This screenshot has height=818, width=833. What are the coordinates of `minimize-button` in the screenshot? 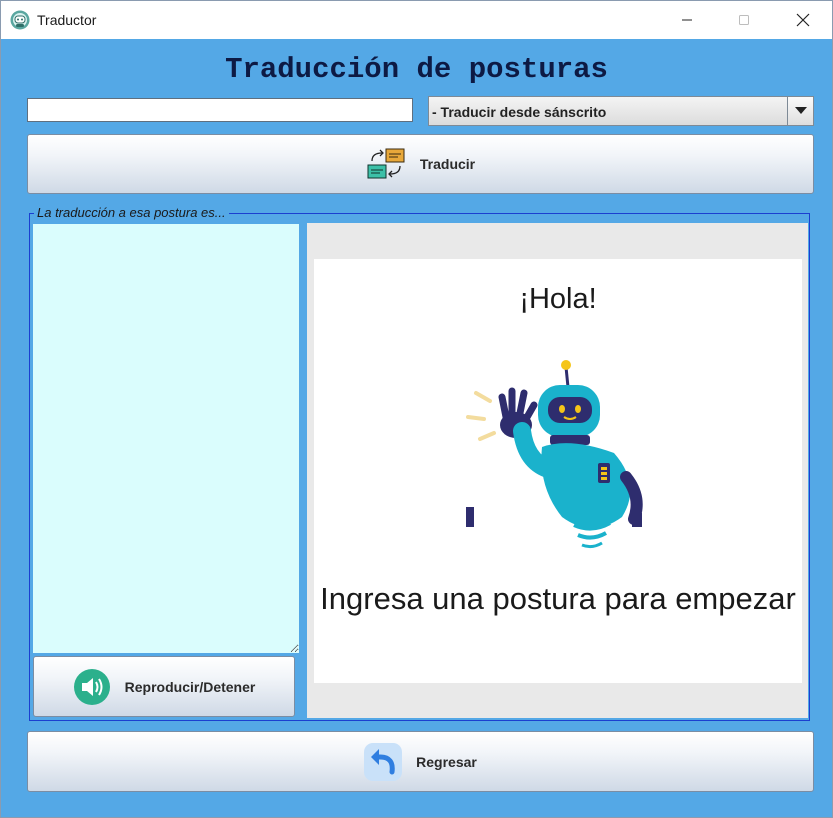 It's located at (687, 20).